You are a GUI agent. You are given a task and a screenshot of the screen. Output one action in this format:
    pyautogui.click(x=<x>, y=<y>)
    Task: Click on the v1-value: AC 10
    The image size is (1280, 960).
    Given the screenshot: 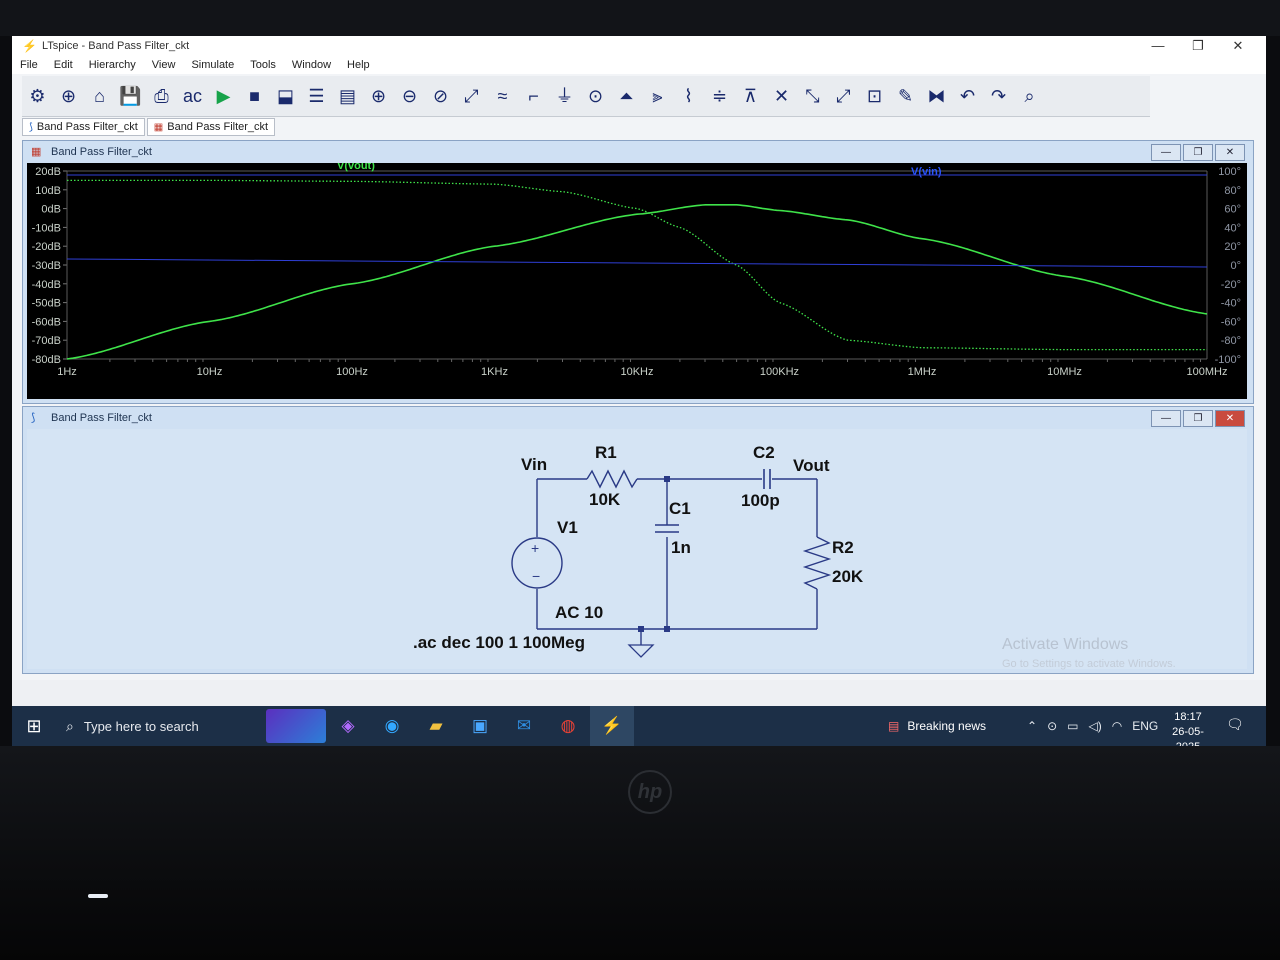 What is the action you would take?
    pyautogui.click(x=579, y=612)
    